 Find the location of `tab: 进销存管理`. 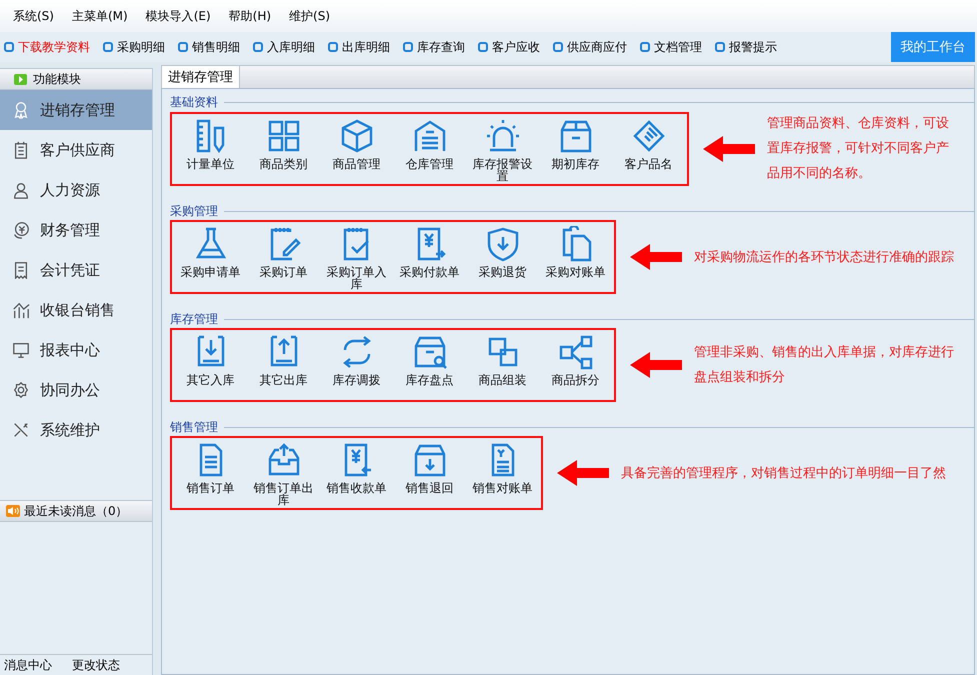

tab: 进销存管理 is located at coordinates (201, 77).